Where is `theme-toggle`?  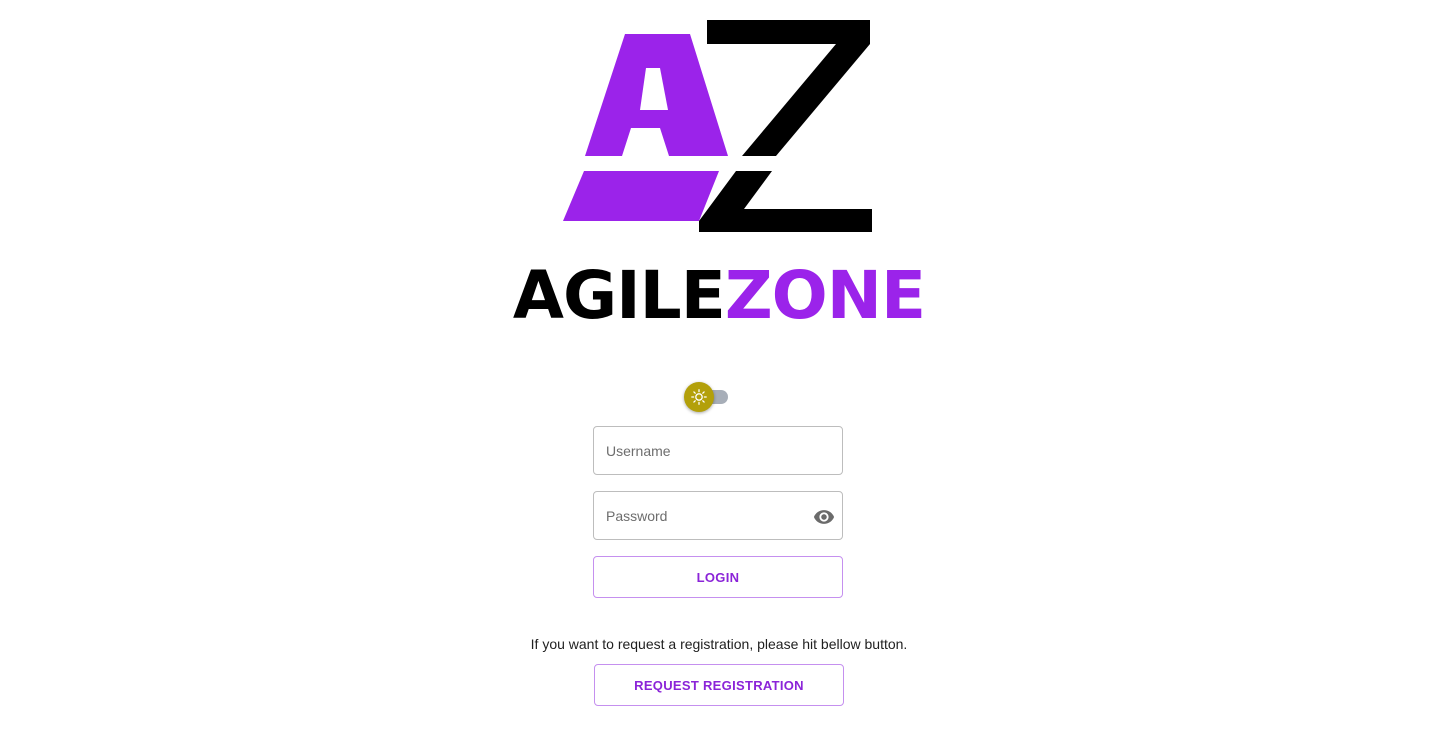
theme-toggle is located at coordinates (707, 397).